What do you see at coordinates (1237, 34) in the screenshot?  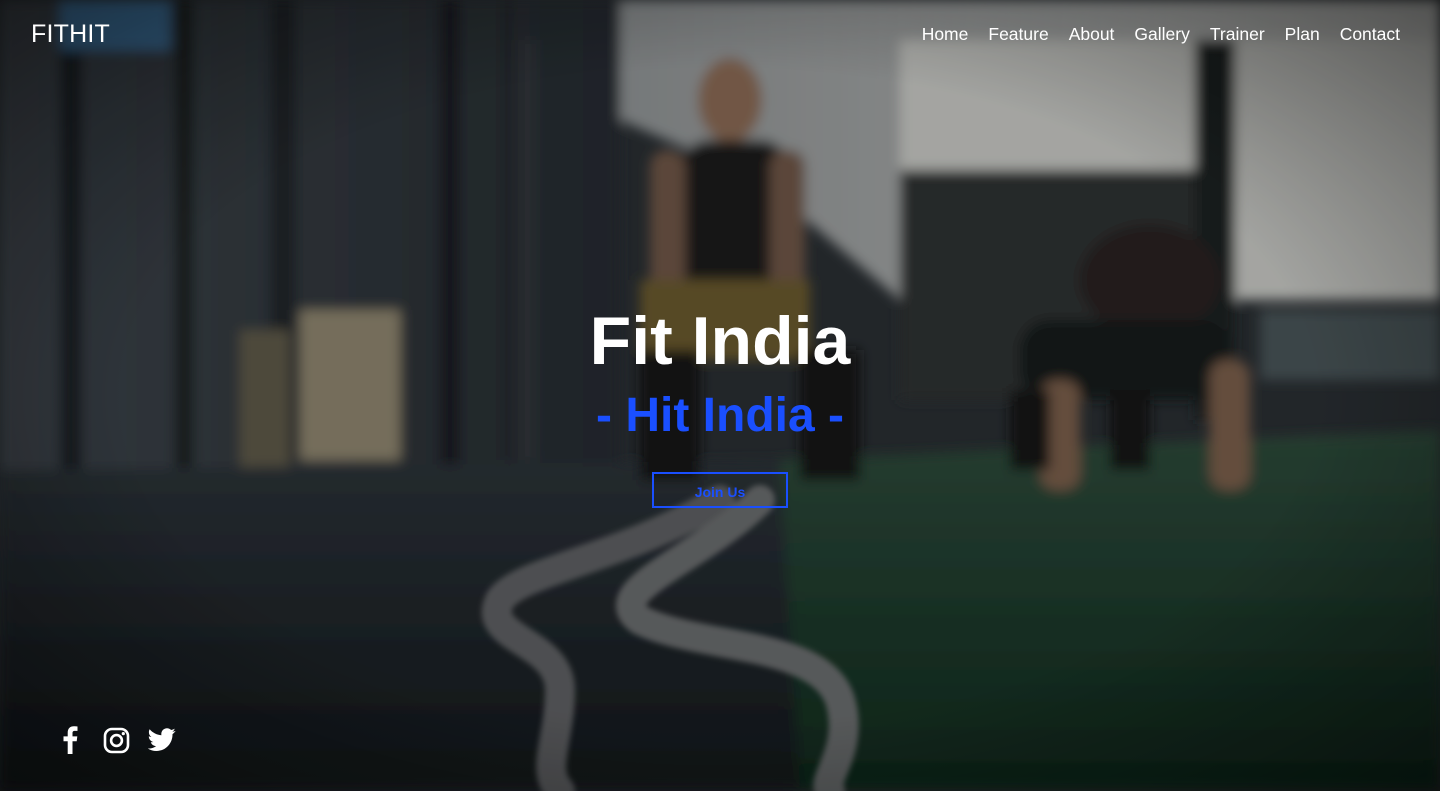 I see `nav-item-trainer: Trainer` at bounding box center [1237, 34].